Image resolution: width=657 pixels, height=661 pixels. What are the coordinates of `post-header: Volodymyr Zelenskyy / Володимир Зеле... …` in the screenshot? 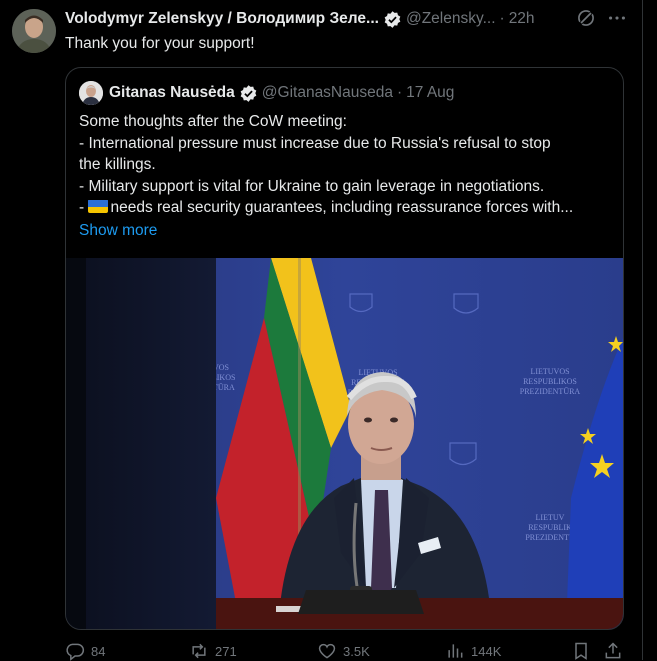 It's located at (300, 19).